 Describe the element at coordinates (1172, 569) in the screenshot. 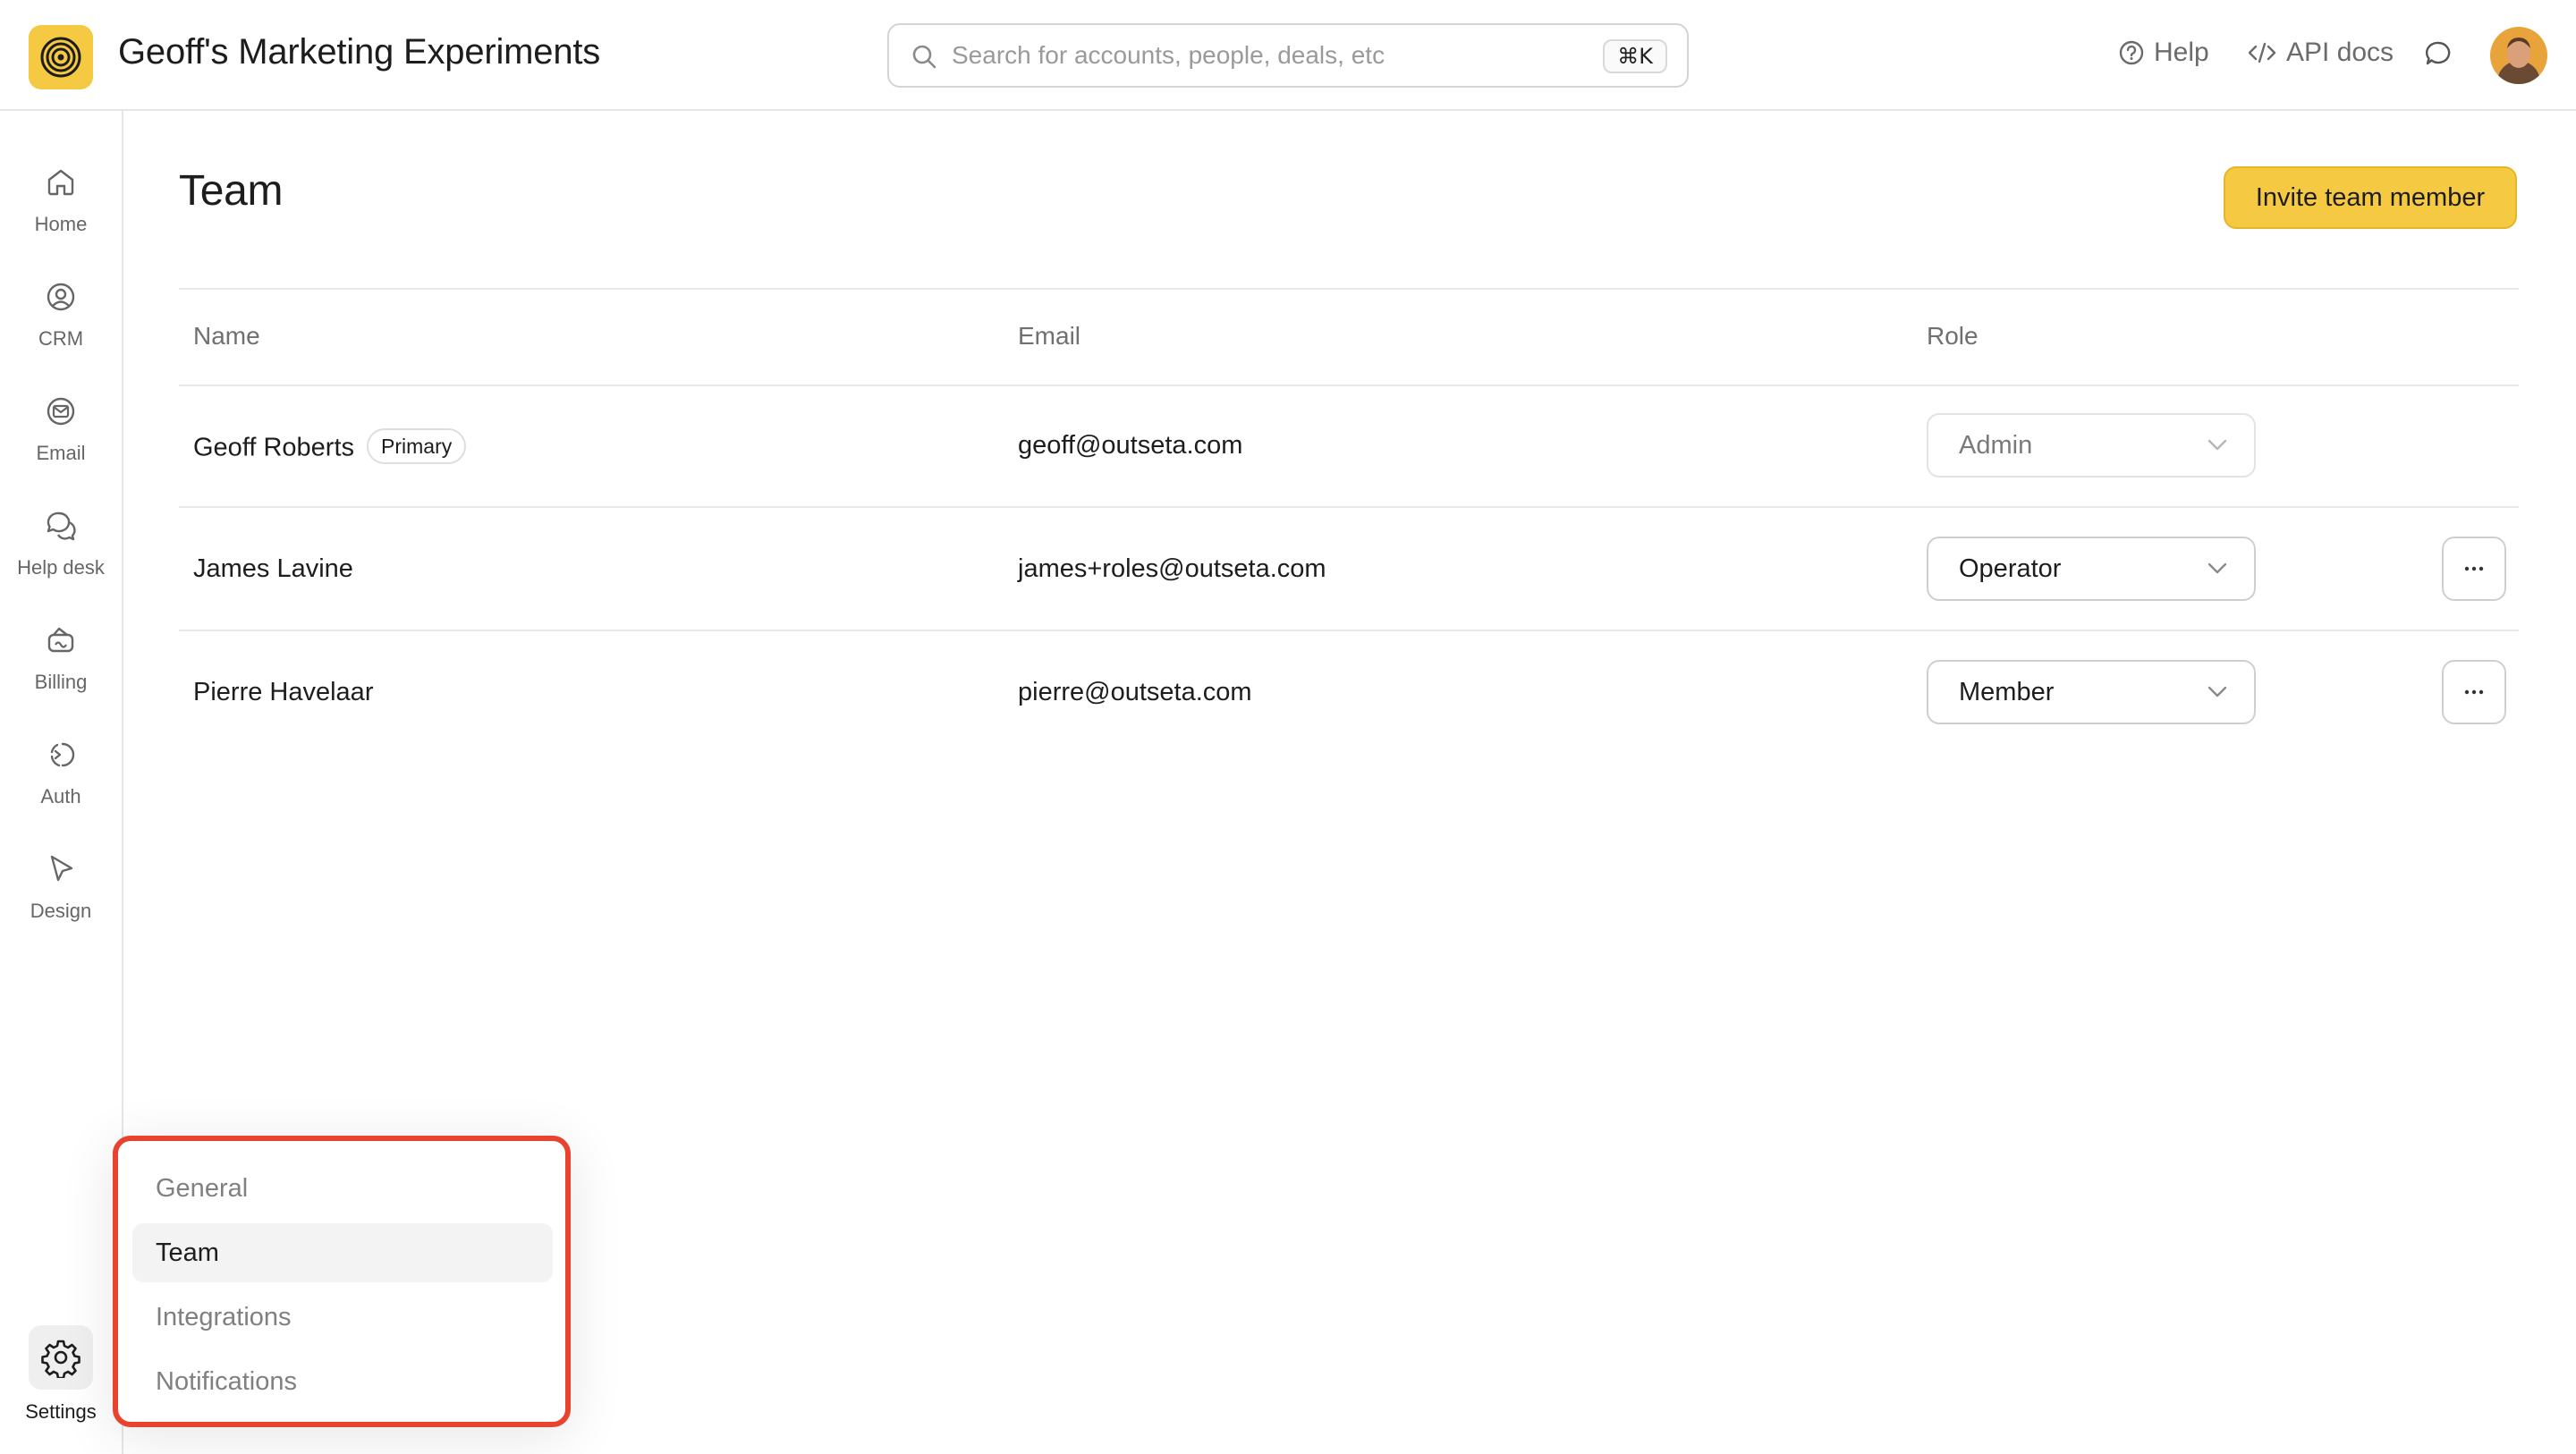

I see `member-email: james+roles@outseta.com` at that location.